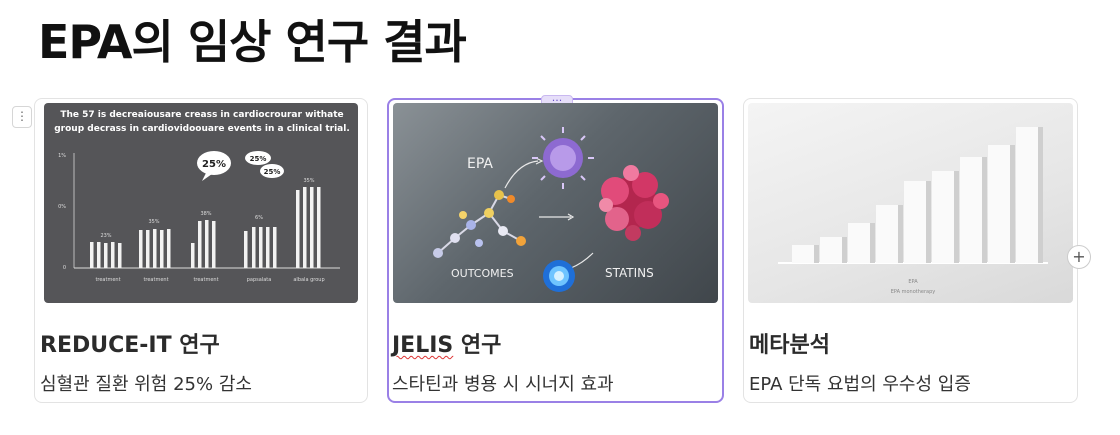  What do you see at coordinates (106, 258) in the screenshot?
I see `bar-group: 23% treatment` at bounding box center [106, 258].